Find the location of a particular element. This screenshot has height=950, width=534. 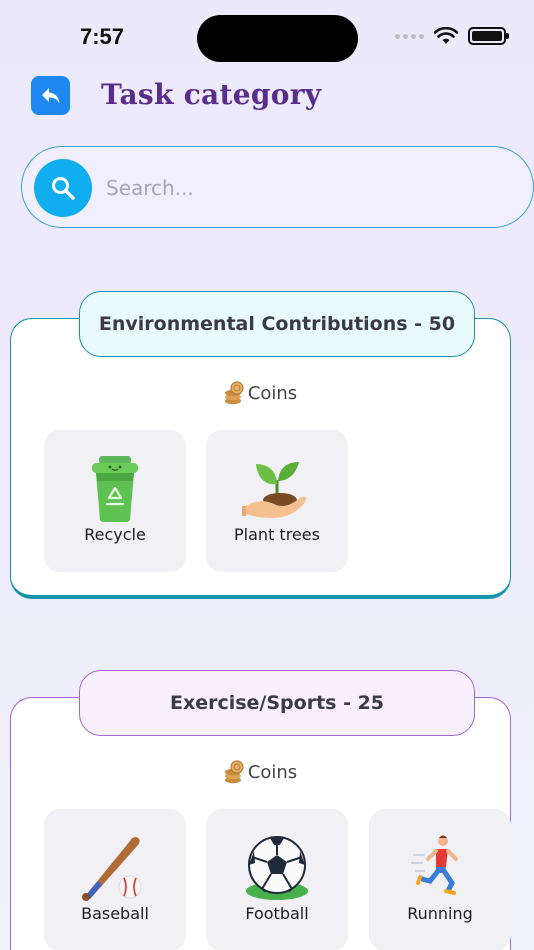

task-label: Running is located at coordinates (440, 913).